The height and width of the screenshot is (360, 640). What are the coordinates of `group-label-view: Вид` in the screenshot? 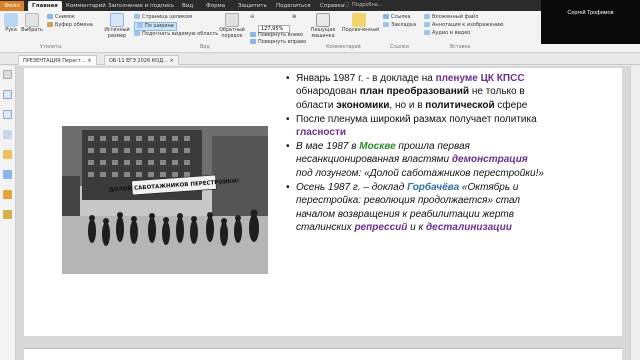 It's located at (205, 47).